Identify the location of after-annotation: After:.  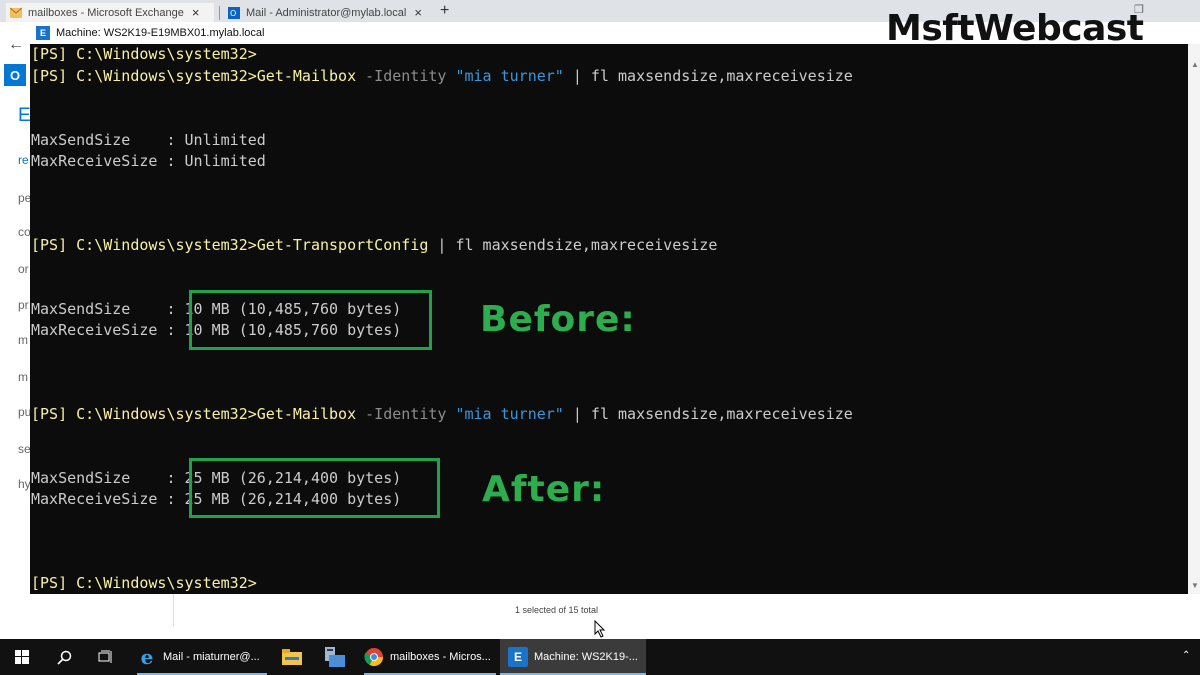
(544, 489).